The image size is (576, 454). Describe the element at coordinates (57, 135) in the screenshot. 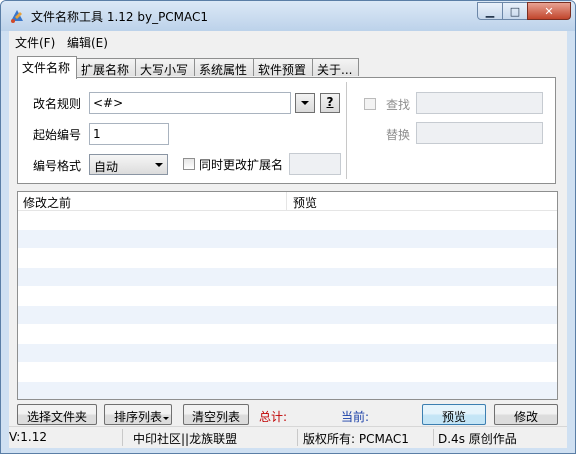

I see `start-number-label: 起始编号` at that location.